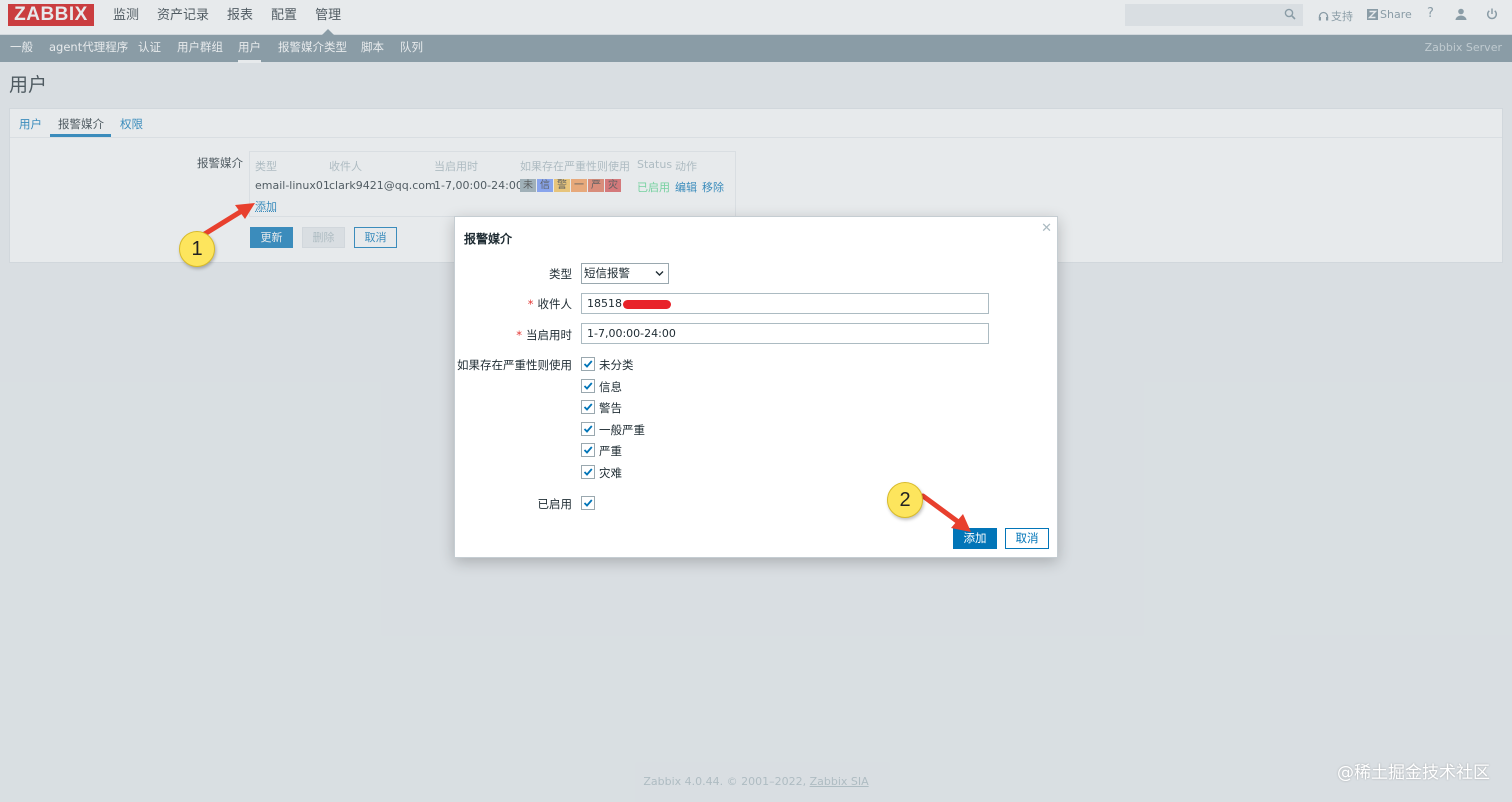  Describe the element at coordinates (905, 500) in the screenshot. I see `annotation-bubble-2: 2` at that location.